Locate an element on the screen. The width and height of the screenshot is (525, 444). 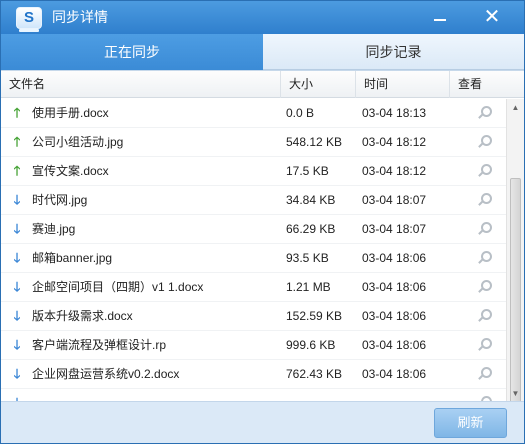
footer-bar: 刷新 is located at coordinates (262, 422).